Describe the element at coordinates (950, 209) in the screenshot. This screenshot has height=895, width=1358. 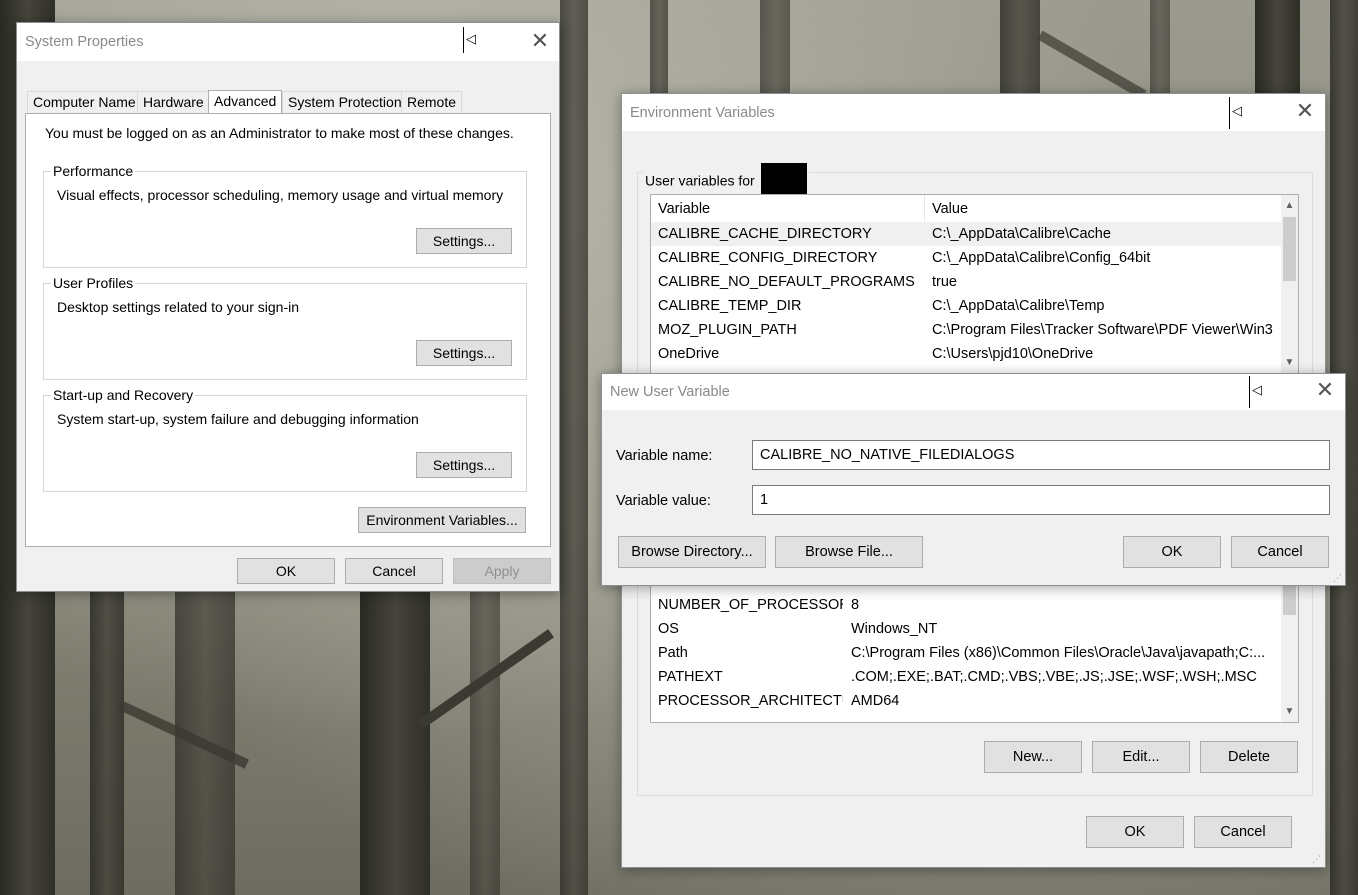
I see `value-column-header: Value` at that location.